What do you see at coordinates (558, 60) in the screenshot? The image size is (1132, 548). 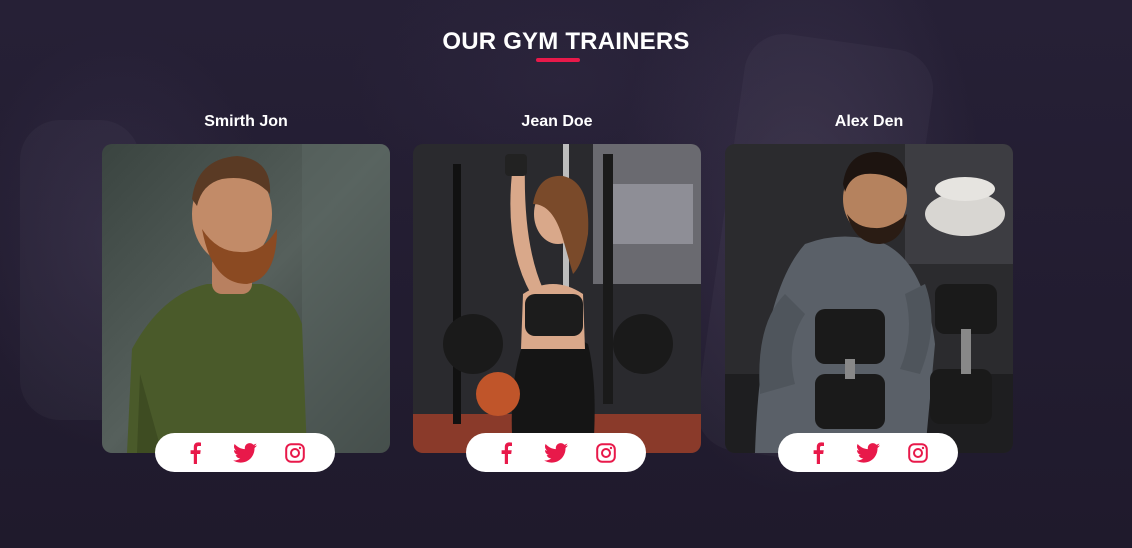 I see `title-underline` at bounding box center [558, 60].